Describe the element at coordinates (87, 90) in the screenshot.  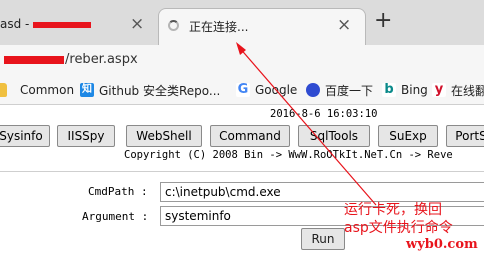
I see `zhihu-icon: 知` at that location.